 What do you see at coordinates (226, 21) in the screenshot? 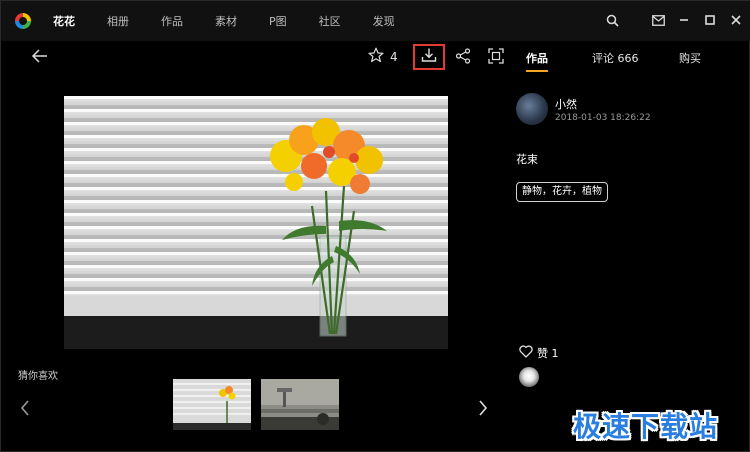
I see `nav-item-materials: 素材` at bounding box center [226, 21].